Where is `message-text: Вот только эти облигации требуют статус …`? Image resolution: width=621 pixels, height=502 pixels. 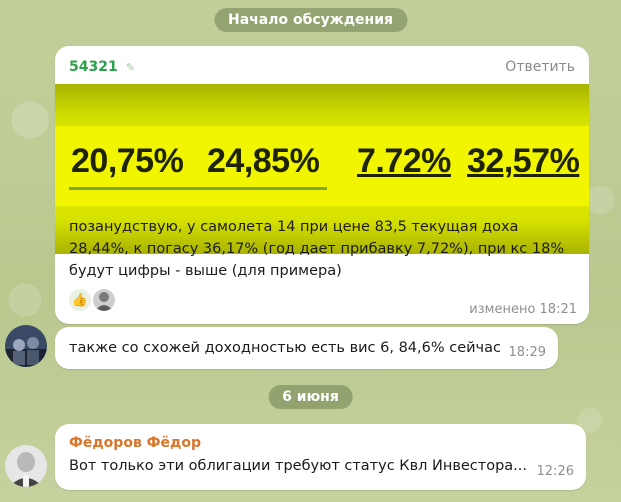
message-text: Вот только эти облигации требуют статус … is located at coordinates (298, 466).